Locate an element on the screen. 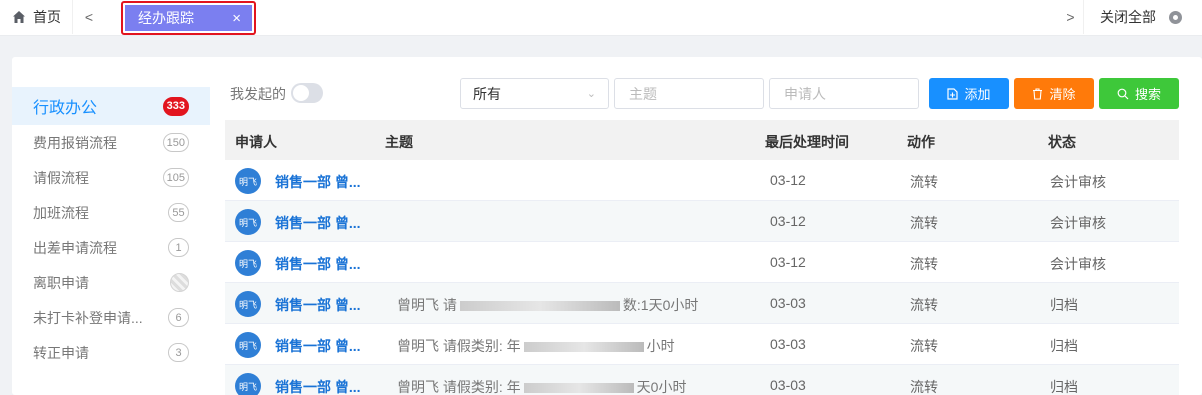 This screenshot has width=1202, height=395. chevron-left-icon: < is located at coordinates (89, 17).